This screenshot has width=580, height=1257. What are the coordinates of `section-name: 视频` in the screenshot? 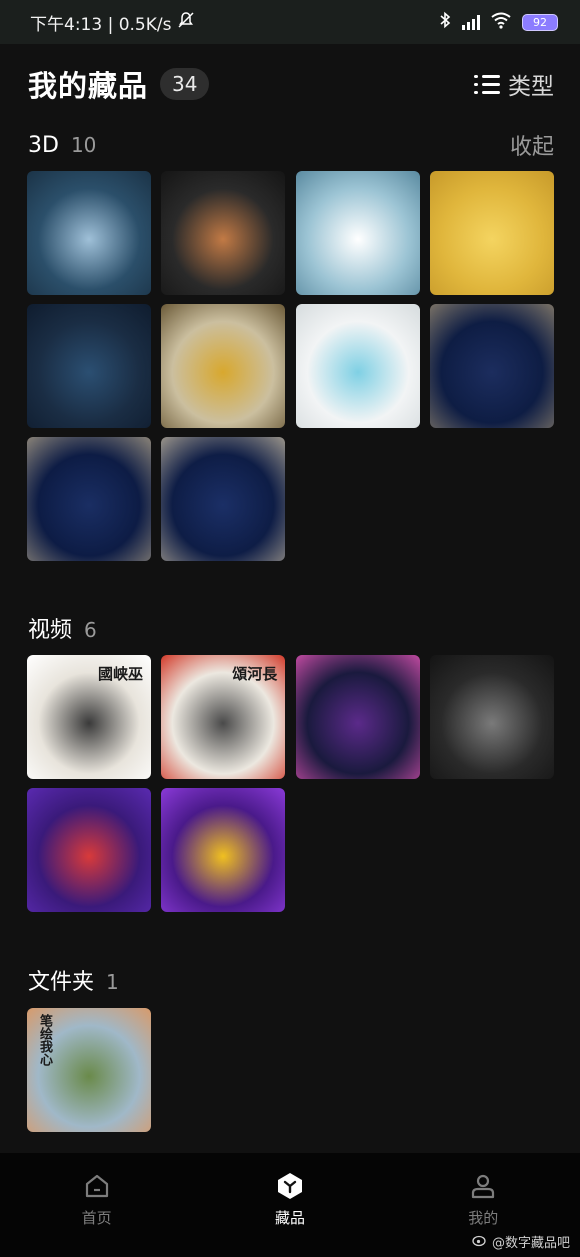 It's located at (50, 630).